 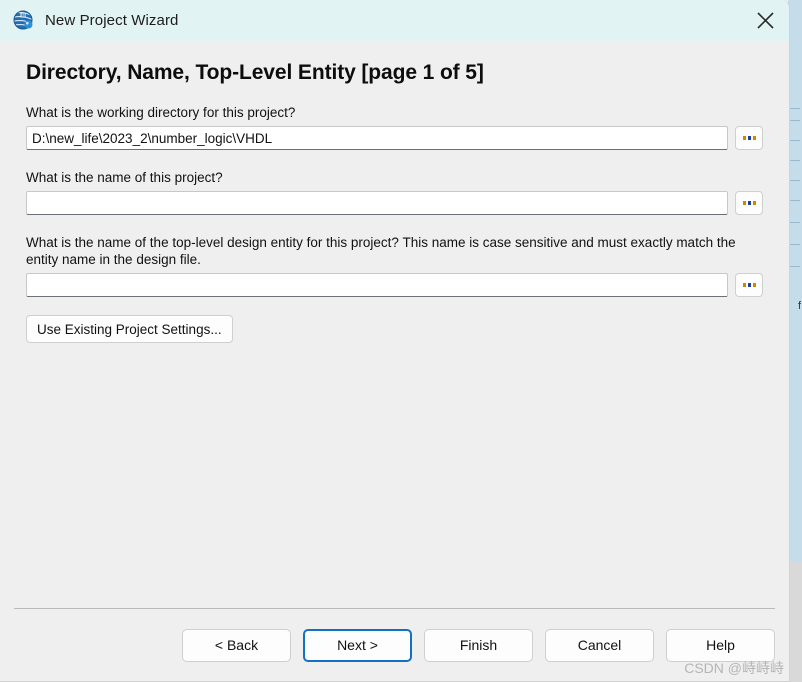 What do you see at coordinates (795, 341) in the screenshot?
I see `background-app-strip: f` at bounding box center [795, 341].